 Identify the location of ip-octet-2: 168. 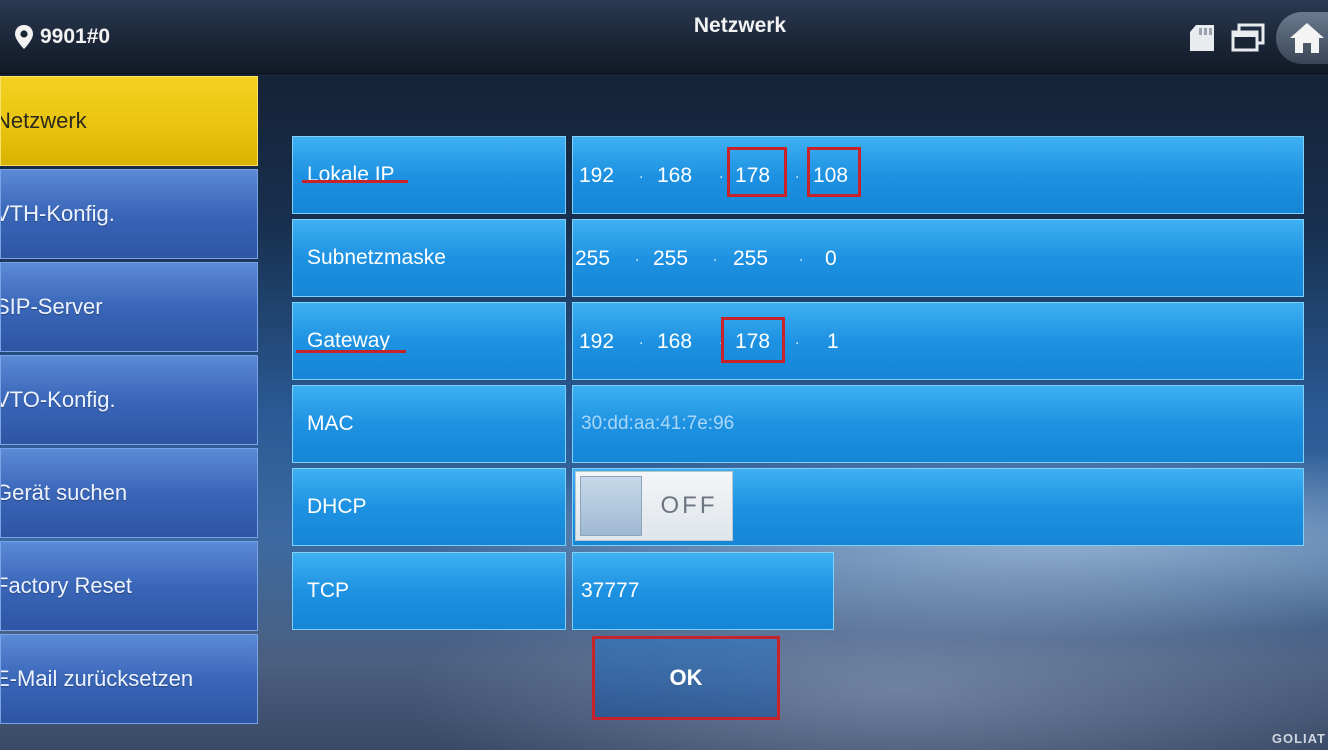
(674, 176).